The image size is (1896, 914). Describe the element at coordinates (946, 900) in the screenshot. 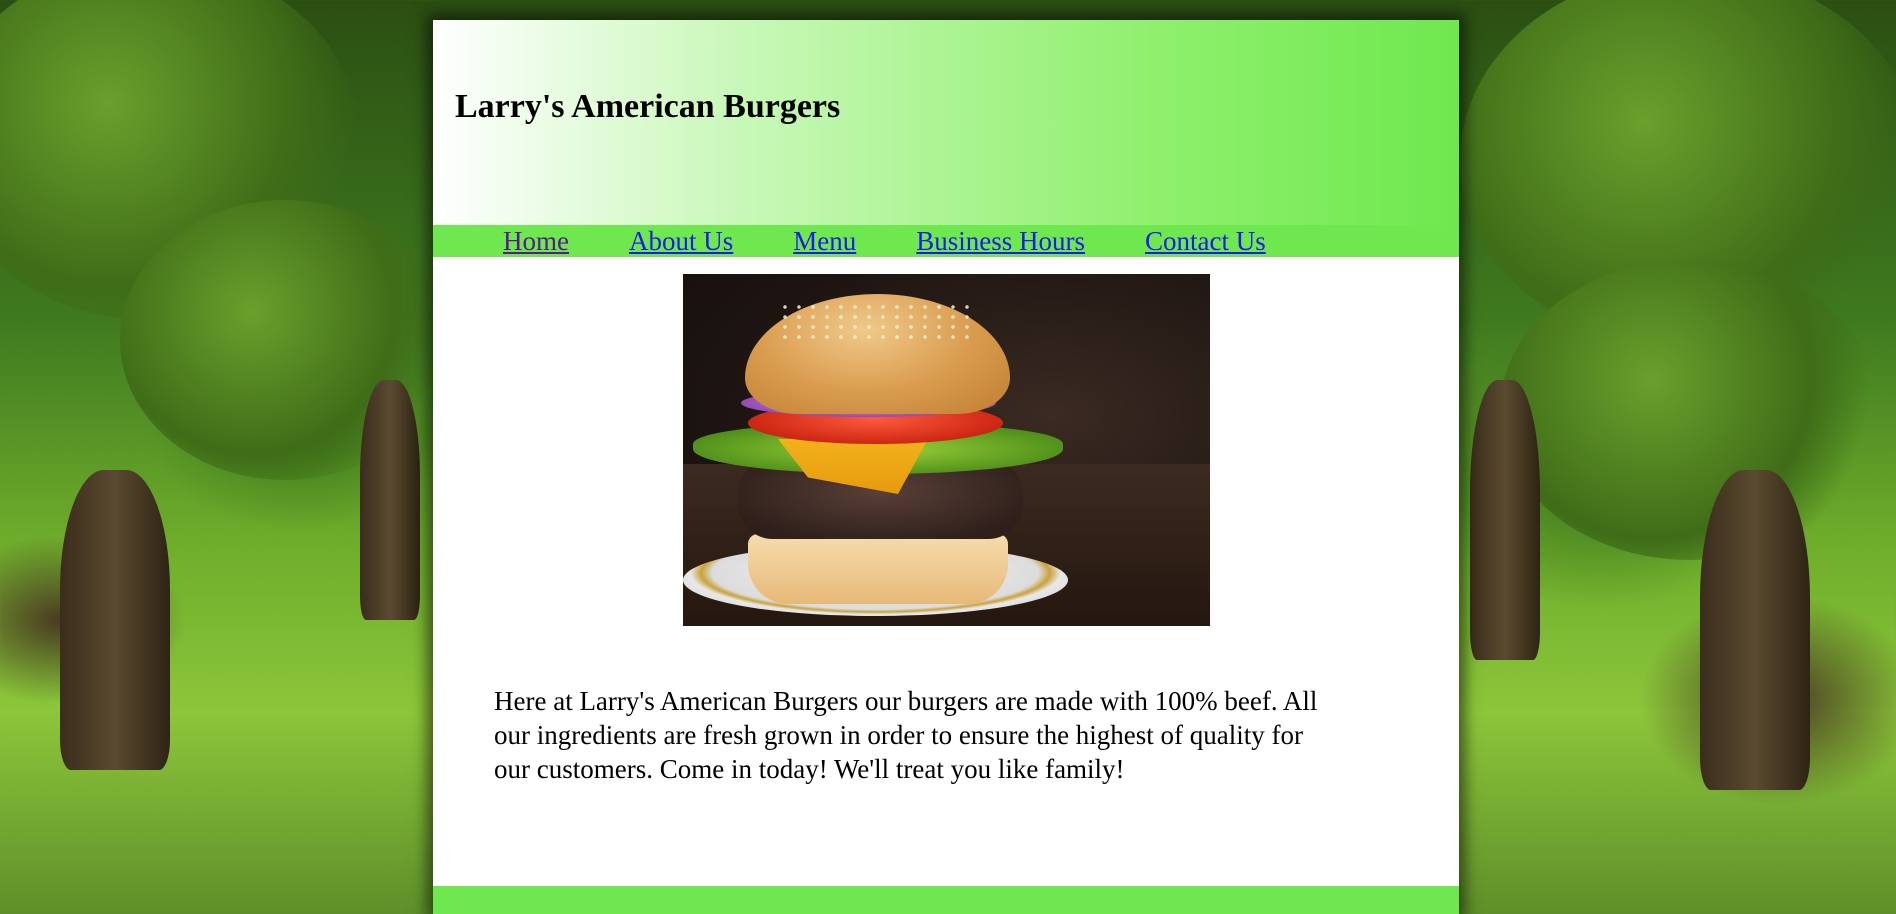

I see `footer-bar` at that location.